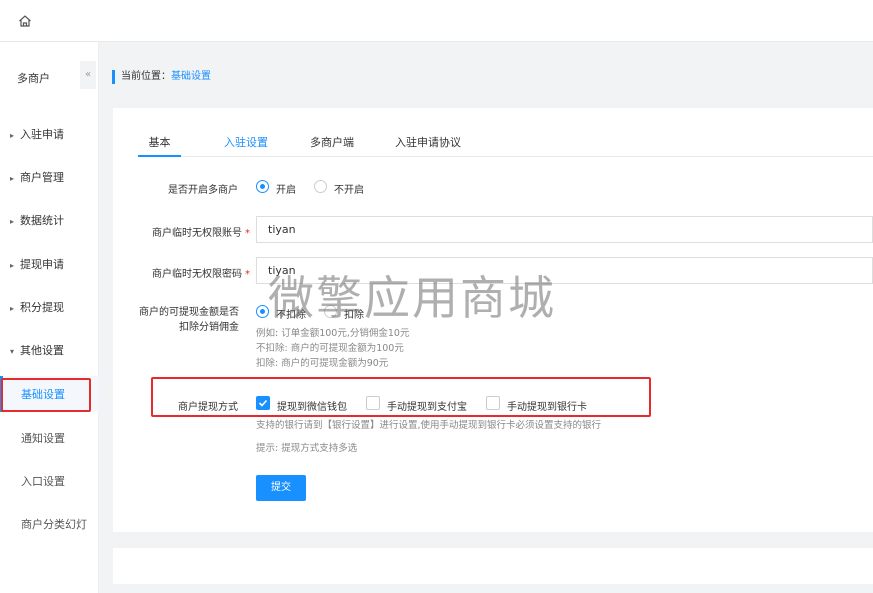 The height and width of the screenshot is (593, 873). I want to click on tab-join-agreement: 入驻申请协议, so click(428, 145).